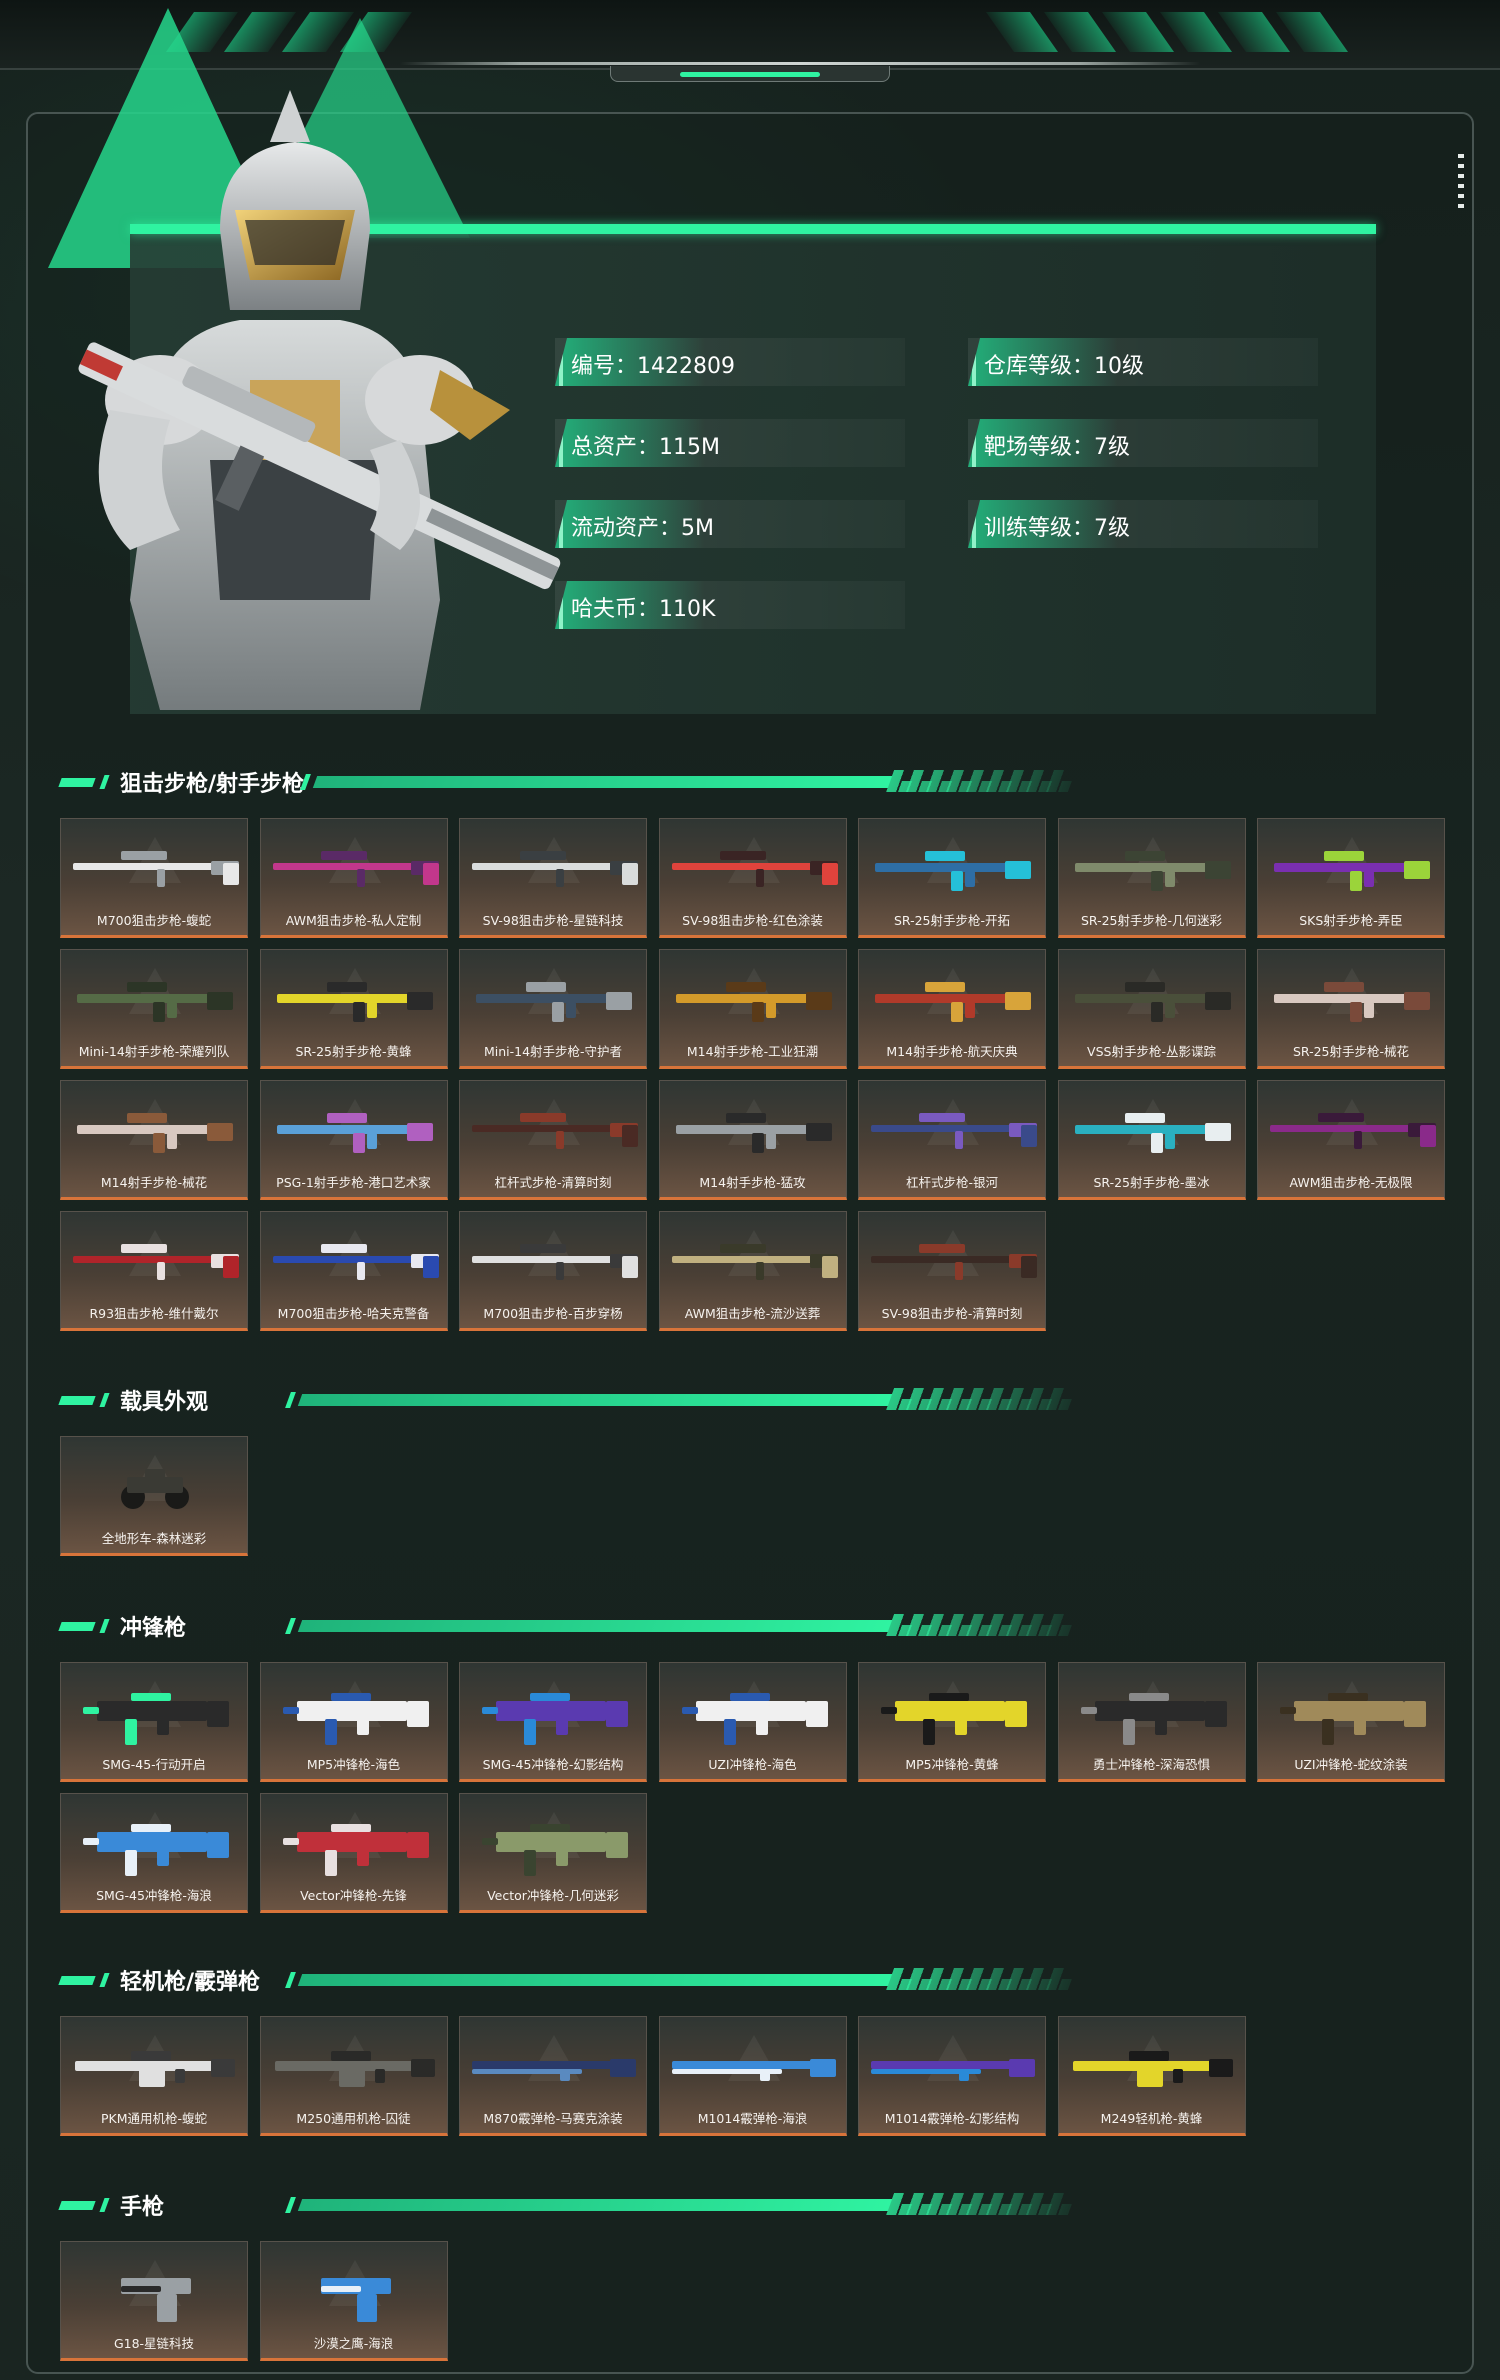 Image resolution: width=1500 pixels, height=2380 pixels. What do you see at coordinates (752, 2076) in the screenshot?
I see `item-card: M1014霰弹枪-海浪` at bounding box center [752, 2076].